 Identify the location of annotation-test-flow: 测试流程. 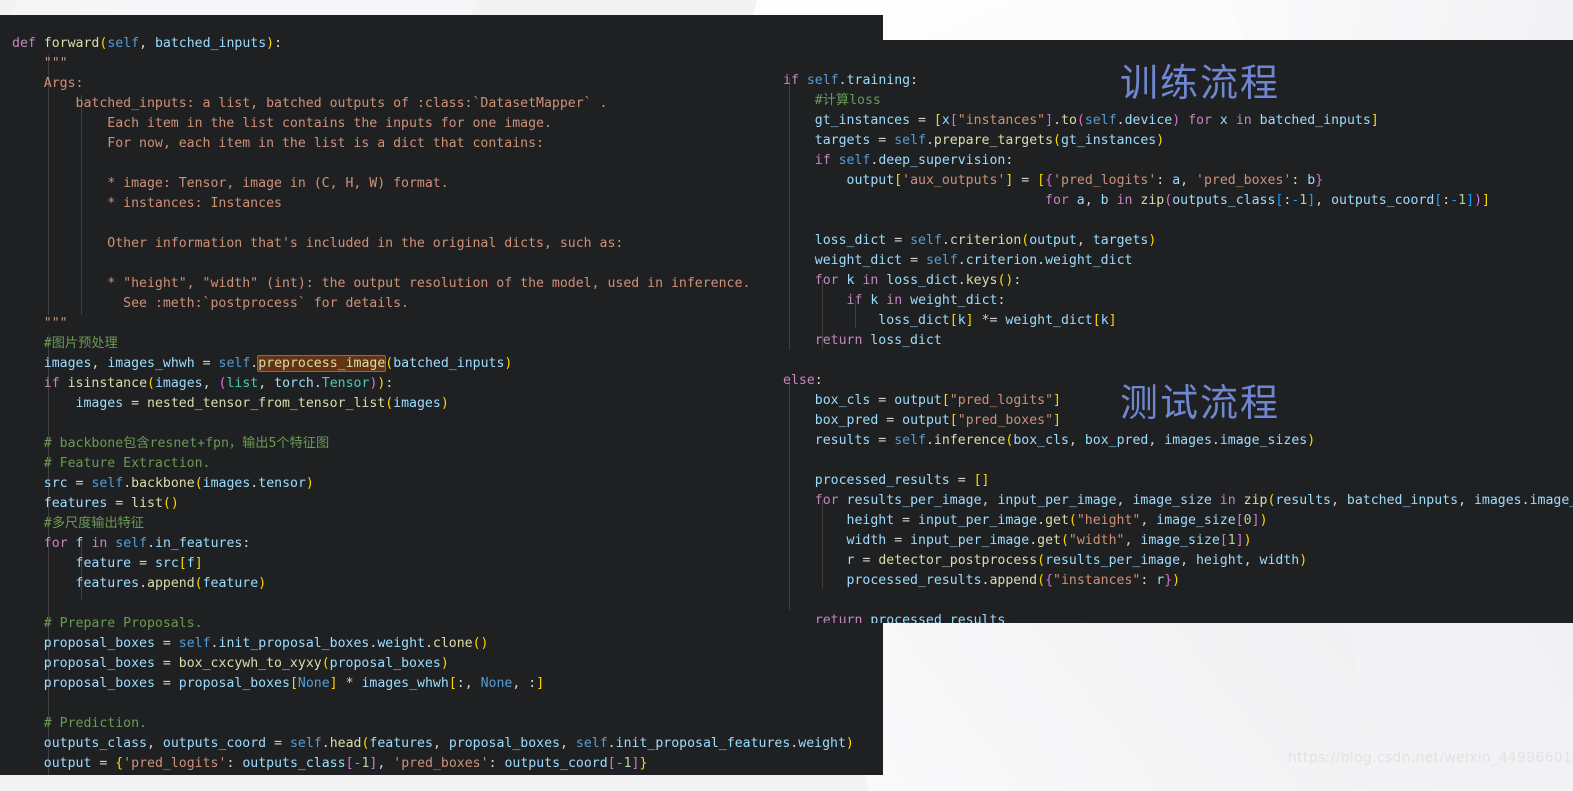
(1200, 403).